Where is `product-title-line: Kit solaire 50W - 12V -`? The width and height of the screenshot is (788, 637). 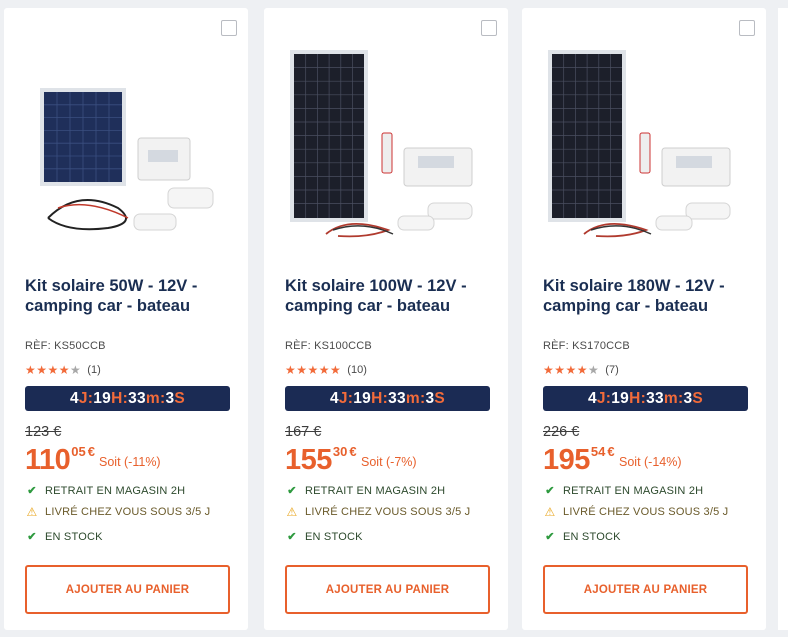 product-title-line: Kit solaire 50W - 12V - is located at coordinates (111, 286).